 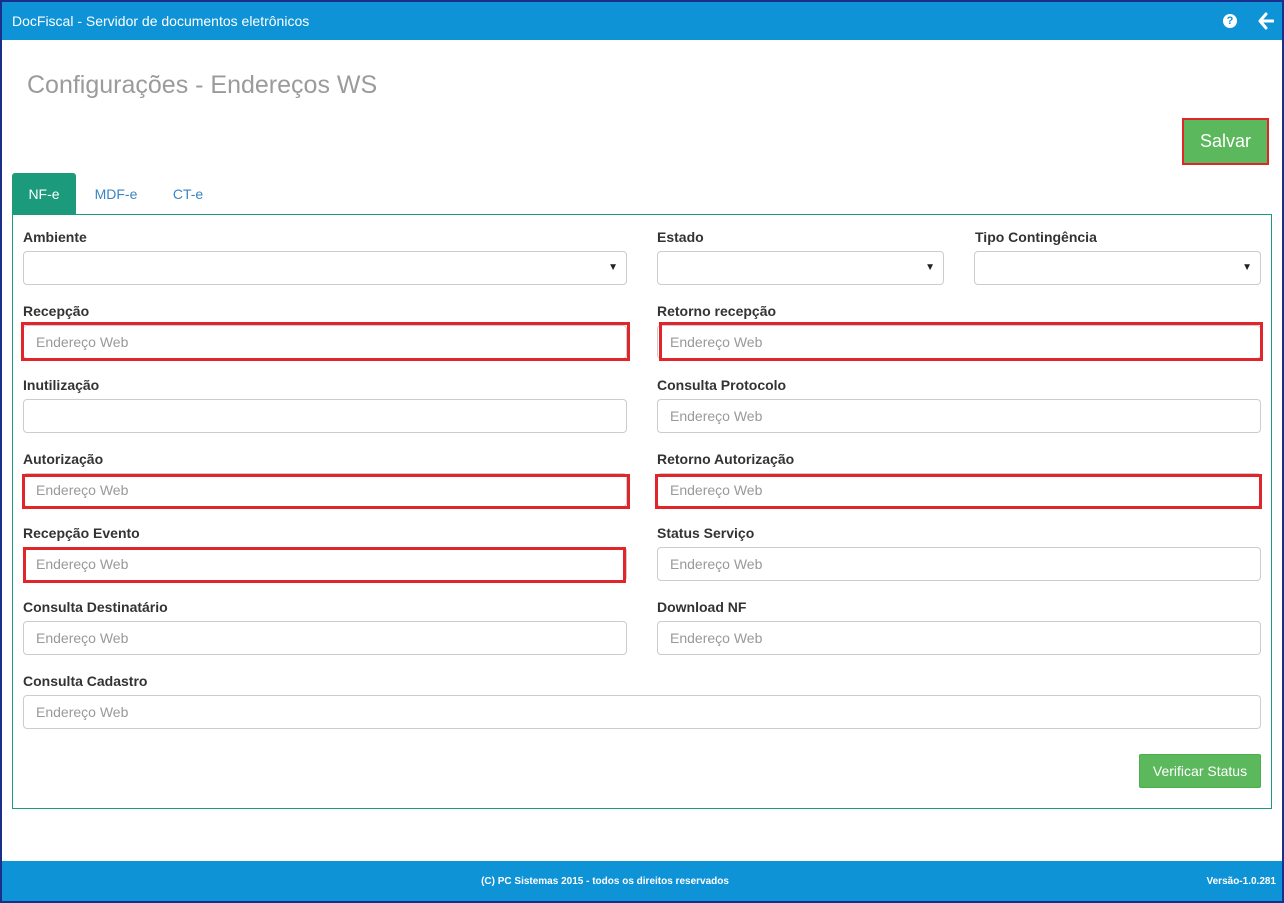 What do you see at coordinates (326, 491) in the screenshot?
I see `autorizacao-highlight` at bounding box center [326, 491].